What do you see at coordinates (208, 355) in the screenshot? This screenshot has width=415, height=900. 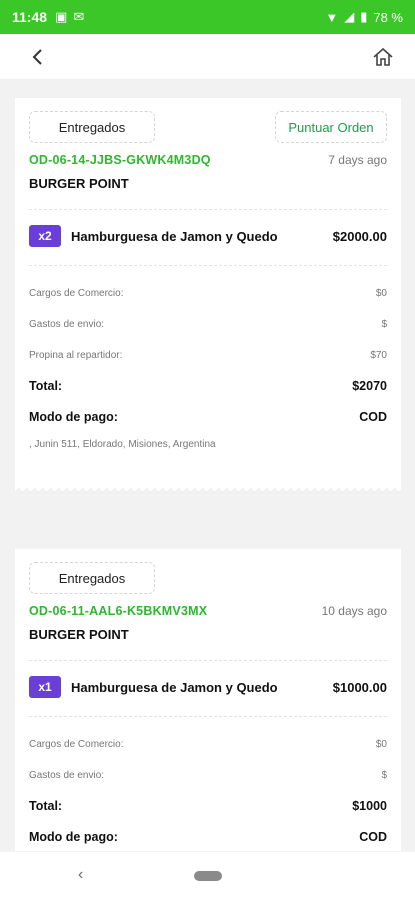 I see `fee-row-tip: Propina al repartidor: $70` at bounding box center [208, 355].